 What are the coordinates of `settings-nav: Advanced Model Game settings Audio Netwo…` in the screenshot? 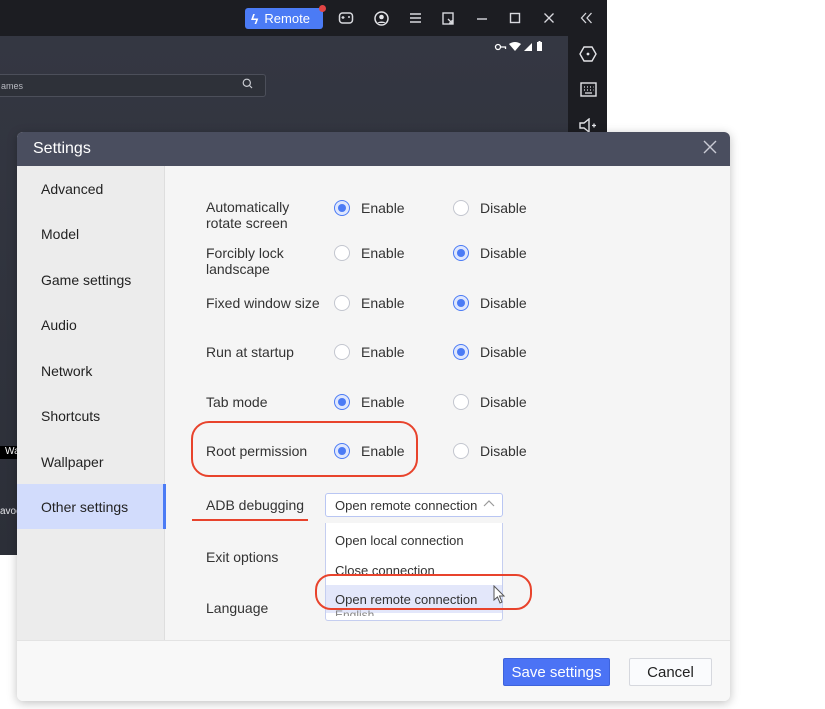 It's located at (91, 403).